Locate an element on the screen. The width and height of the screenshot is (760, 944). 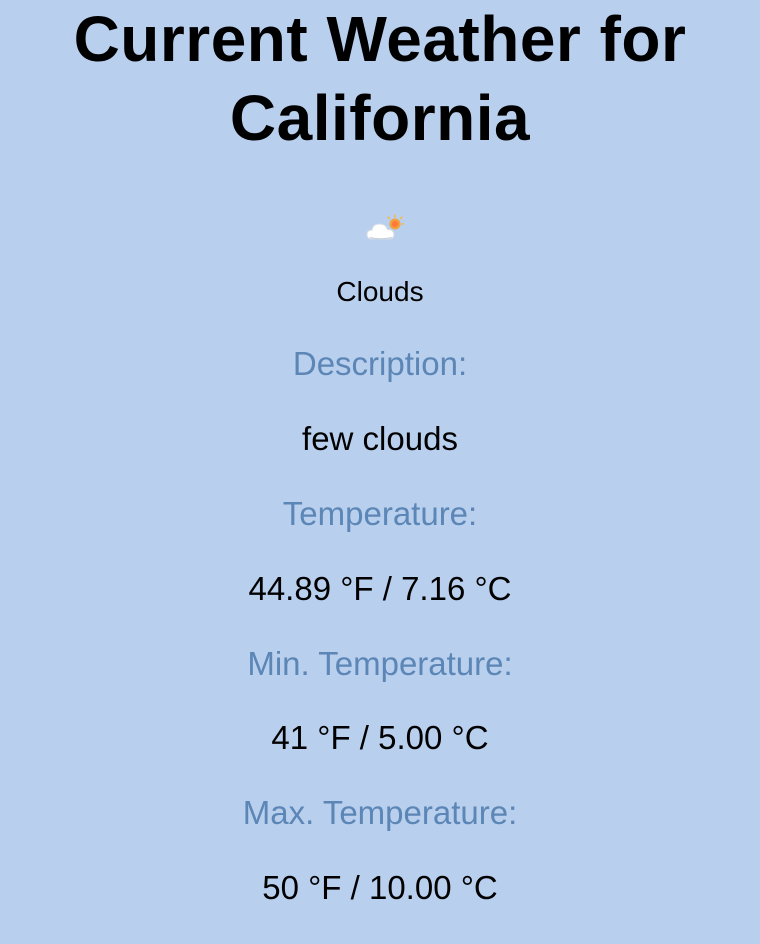
weather-condition: Clouds is located at coordinates (380, 291).